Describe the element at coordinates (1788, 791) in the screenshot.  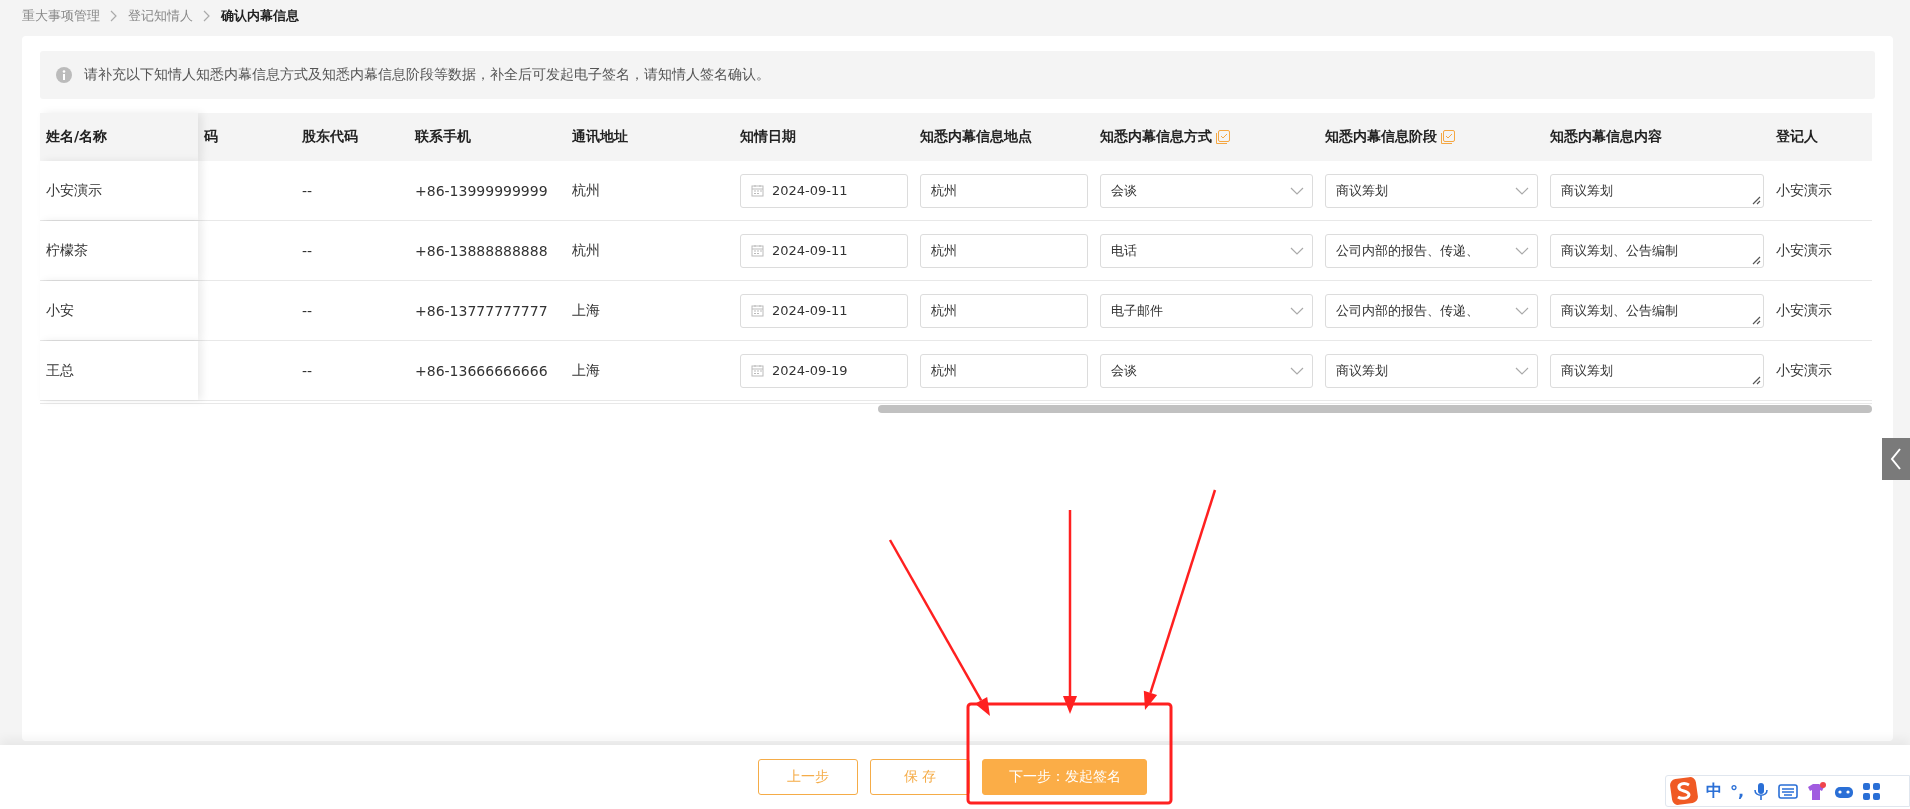
I see `keyboard-icon` at that location.